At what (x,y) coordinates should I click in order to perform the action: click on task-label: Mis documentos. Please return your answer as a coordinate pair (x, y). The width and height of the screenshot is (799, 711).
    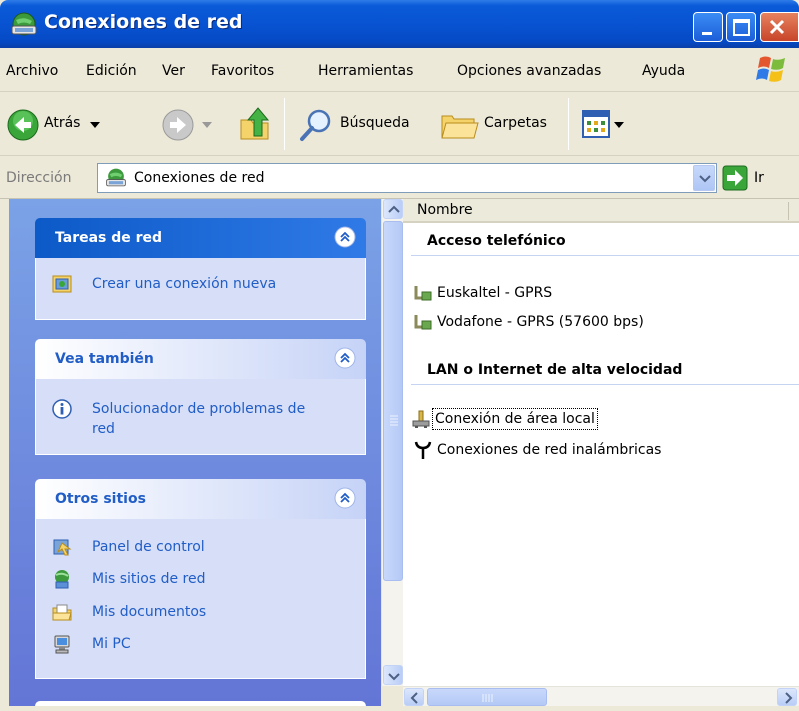
    Looking at the image, I should click on (149, 612).